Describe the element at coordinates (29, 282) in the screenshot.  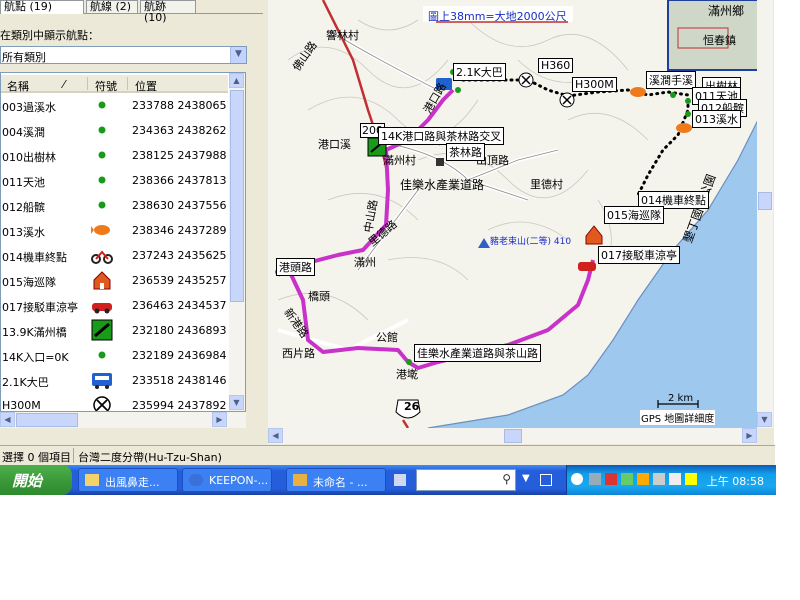
I see `waypoint-name: 015海巡隊` at that location.